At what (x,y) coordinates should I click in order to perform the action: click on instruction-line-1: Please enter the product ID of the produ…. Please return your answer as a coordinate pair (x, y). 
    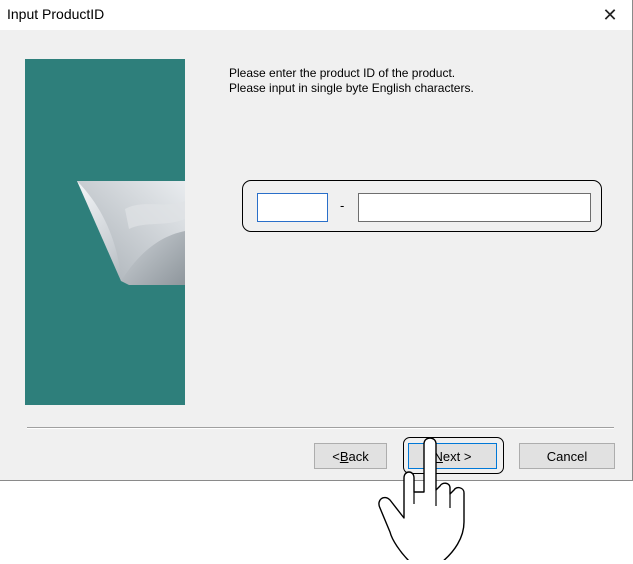
    Looking at the image, I should click on (342, 73).